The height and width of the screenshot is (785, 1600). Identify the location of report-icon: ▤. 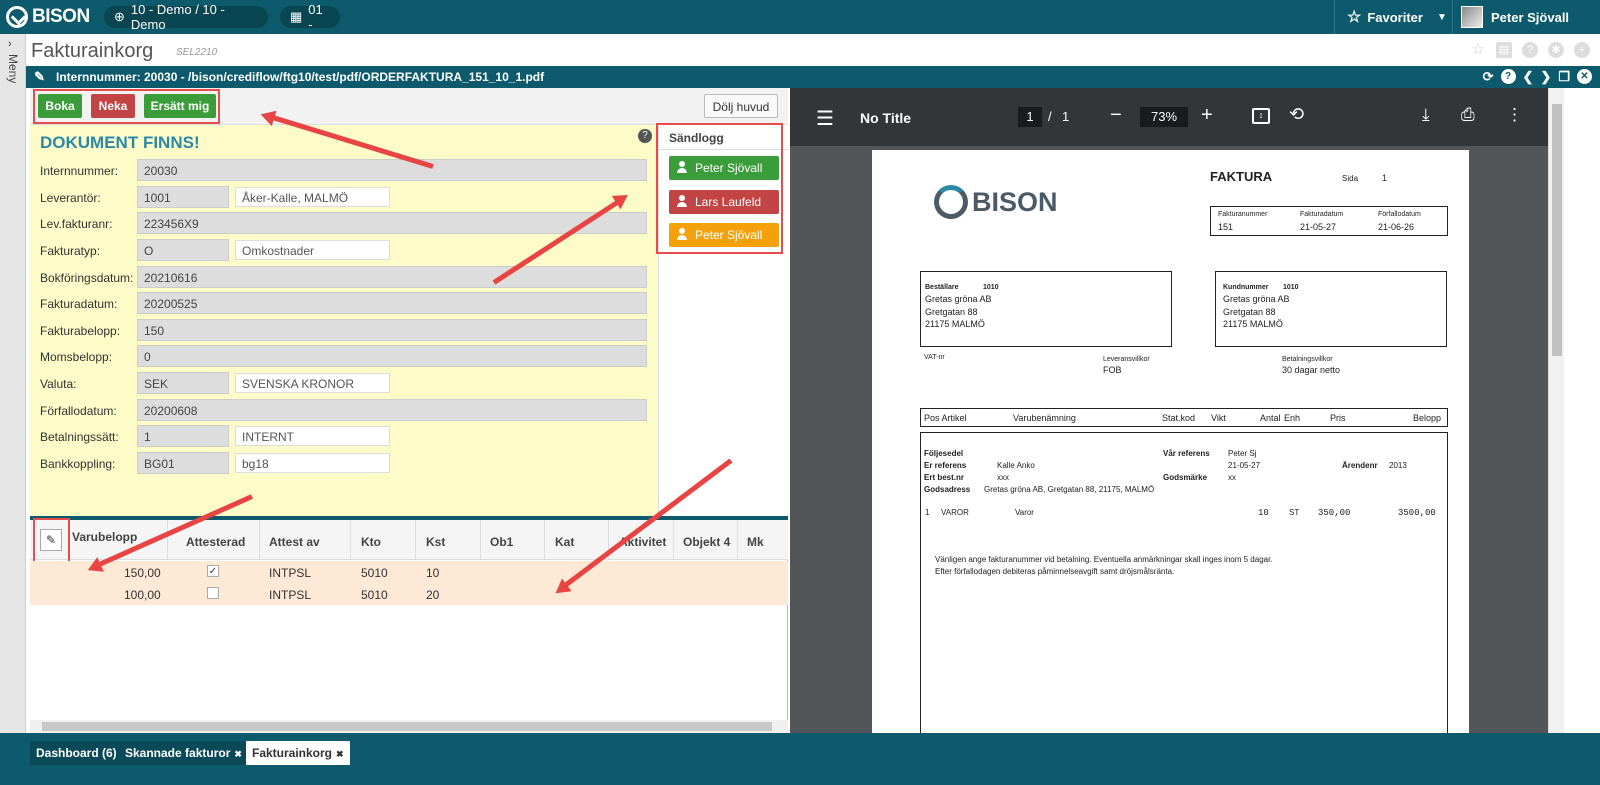
(1504, 50).